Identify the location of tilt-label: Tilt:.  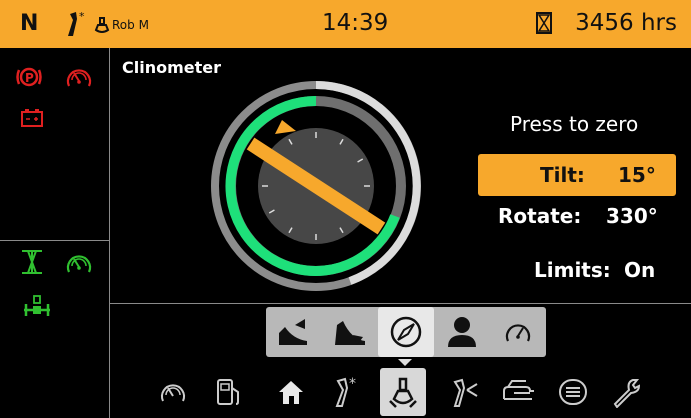
(562, 175).